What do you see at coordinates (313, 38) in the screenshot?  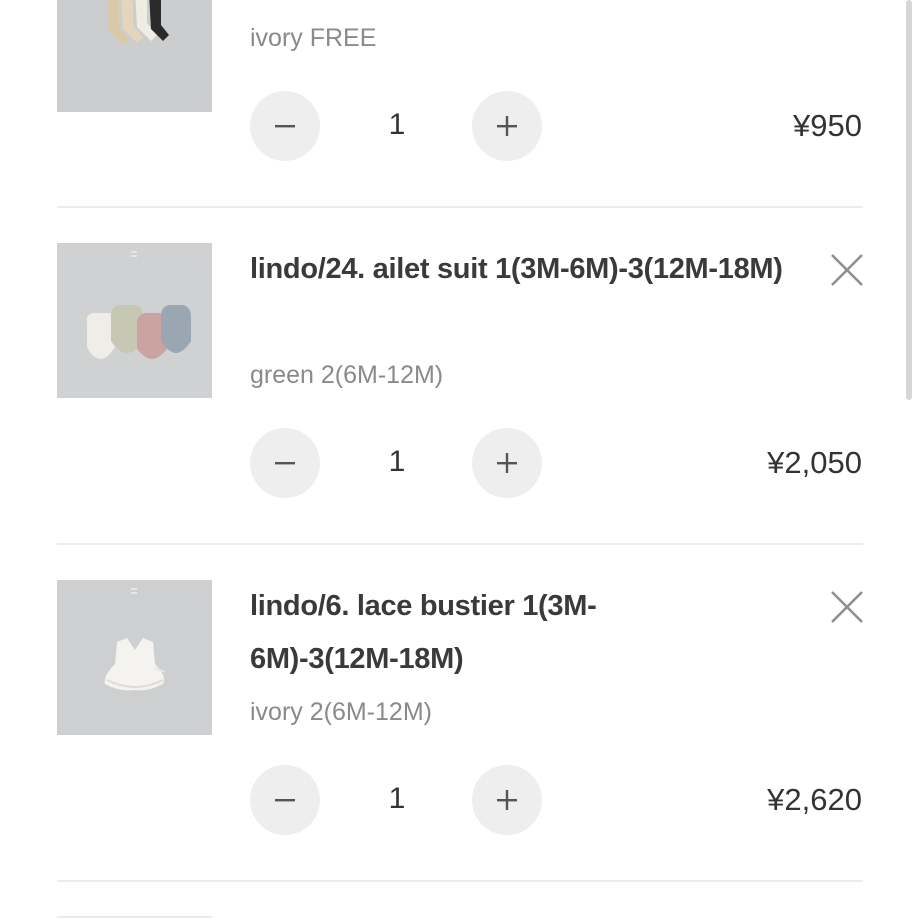 I see `product-variant: ivory FREE` at bounding box center [313, 38].